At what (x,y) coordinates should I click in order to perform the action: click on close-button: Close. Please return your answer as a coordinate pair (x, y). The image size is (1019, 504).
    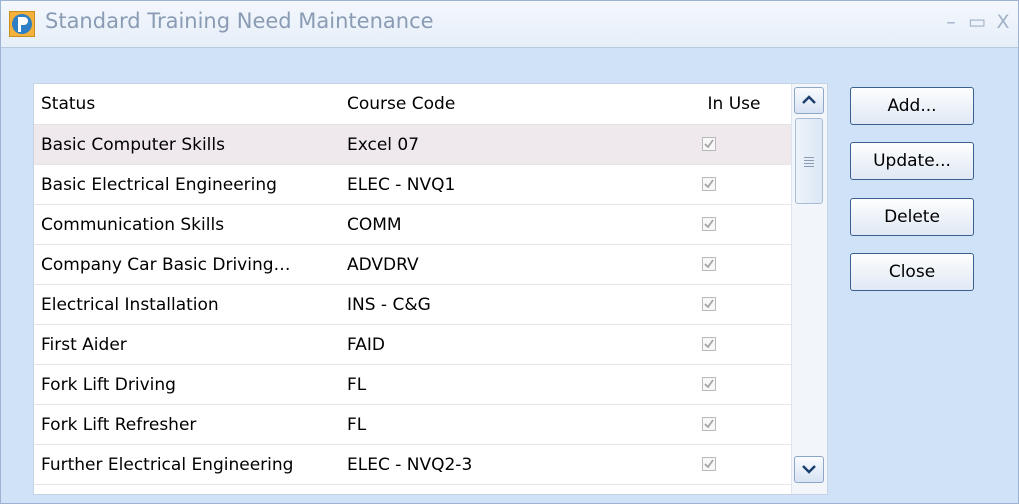
    Looking at the image, I should click on (912, 272).